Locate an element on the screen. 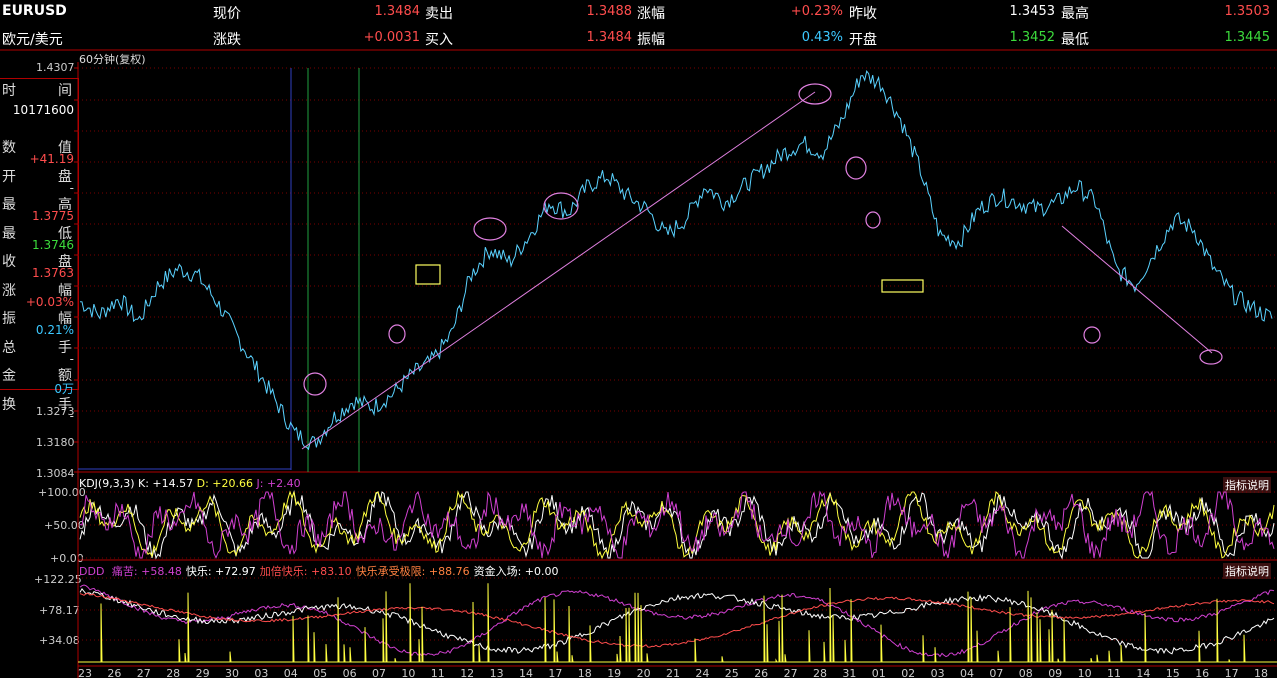 The image size is (1277, 678). x-tick-label: 21 is located at coordinates (673, 672).